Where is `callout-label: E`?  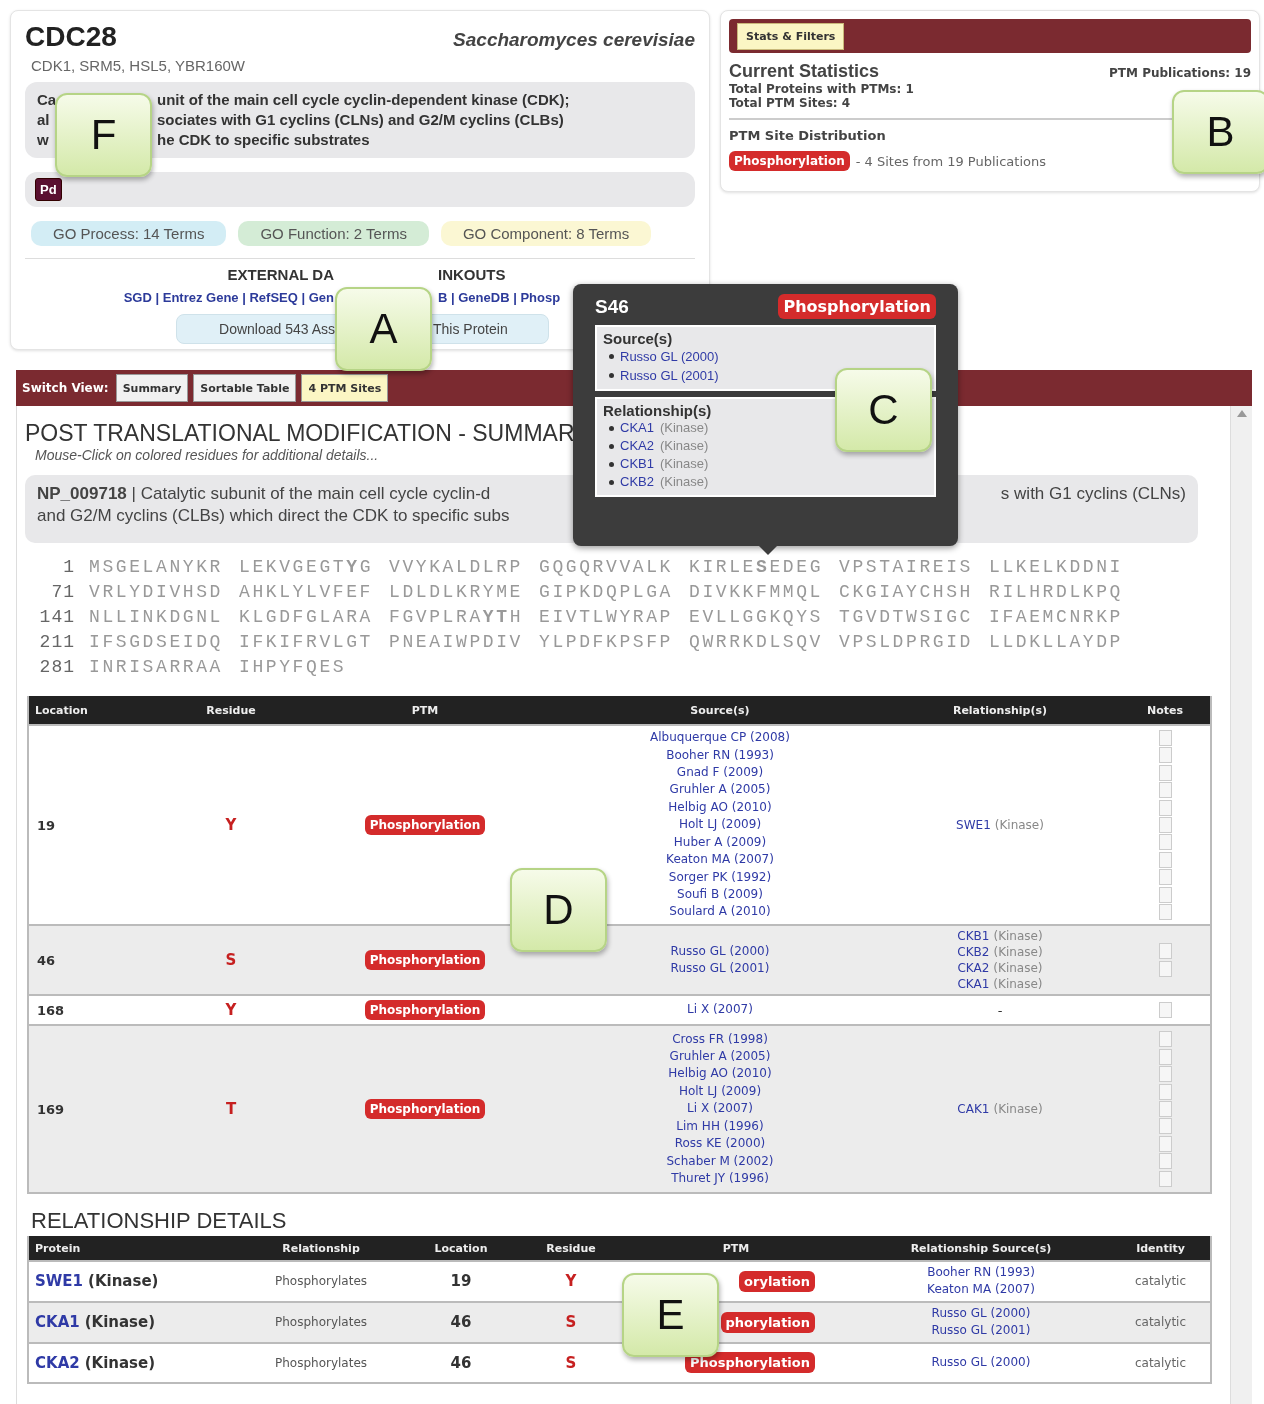
callout-label: E is located at coordinates (670, 1315).